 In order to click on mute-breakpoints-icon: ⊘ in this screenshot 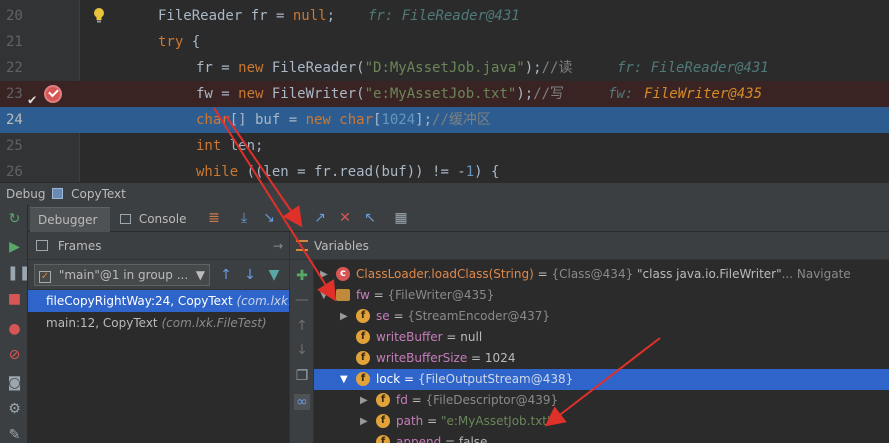, I will do `click(14, 355)`.